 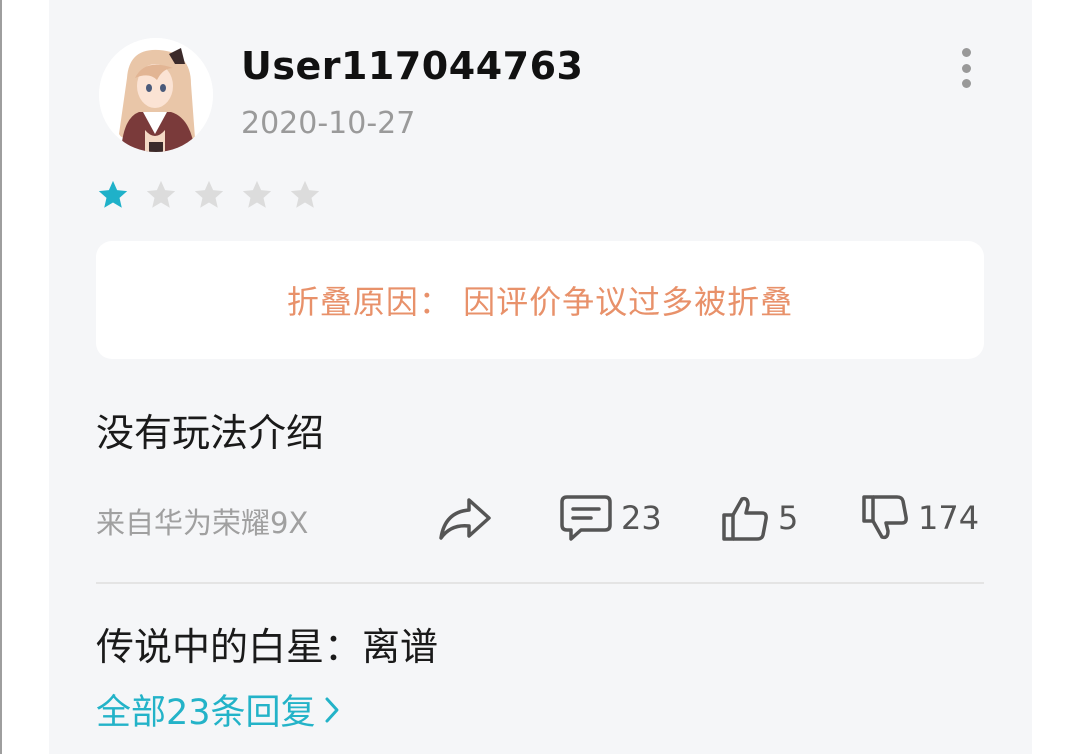 I want to click on dislike-button: 174, so click(x=919, y=518).